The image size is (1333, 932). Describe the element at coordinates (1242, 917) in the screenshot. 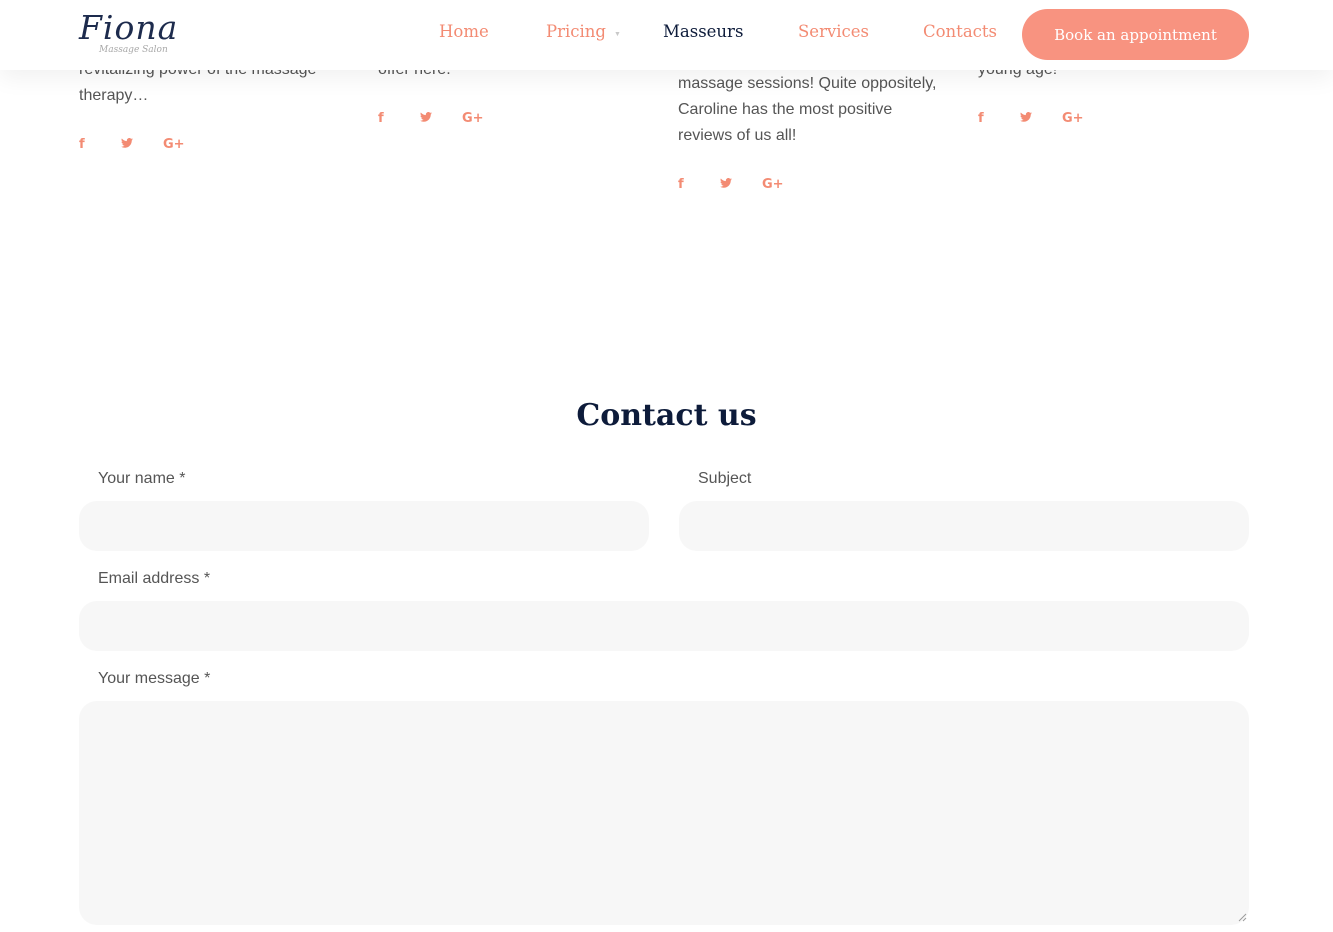

I see `resize-handle-icon` at that location.